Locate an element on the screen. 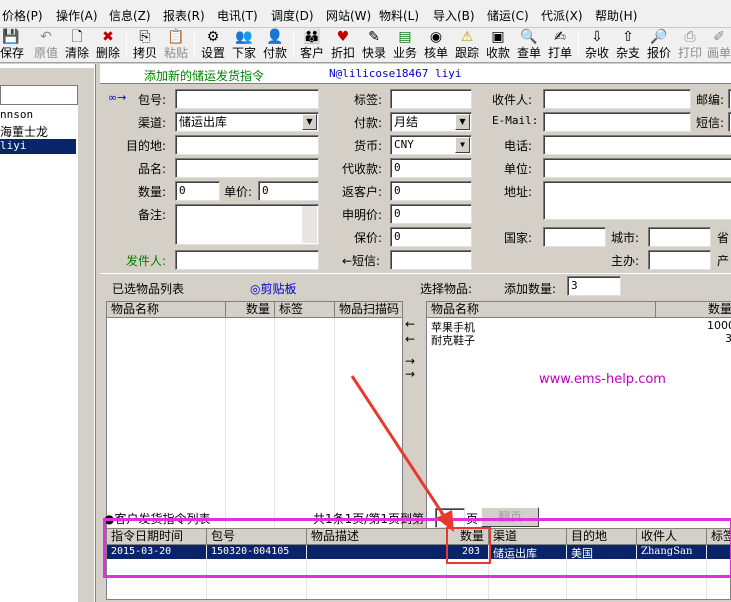 The height and width of the screenshot is (602, 731). callout-arrow-icon is located at coordinates (402, 453).